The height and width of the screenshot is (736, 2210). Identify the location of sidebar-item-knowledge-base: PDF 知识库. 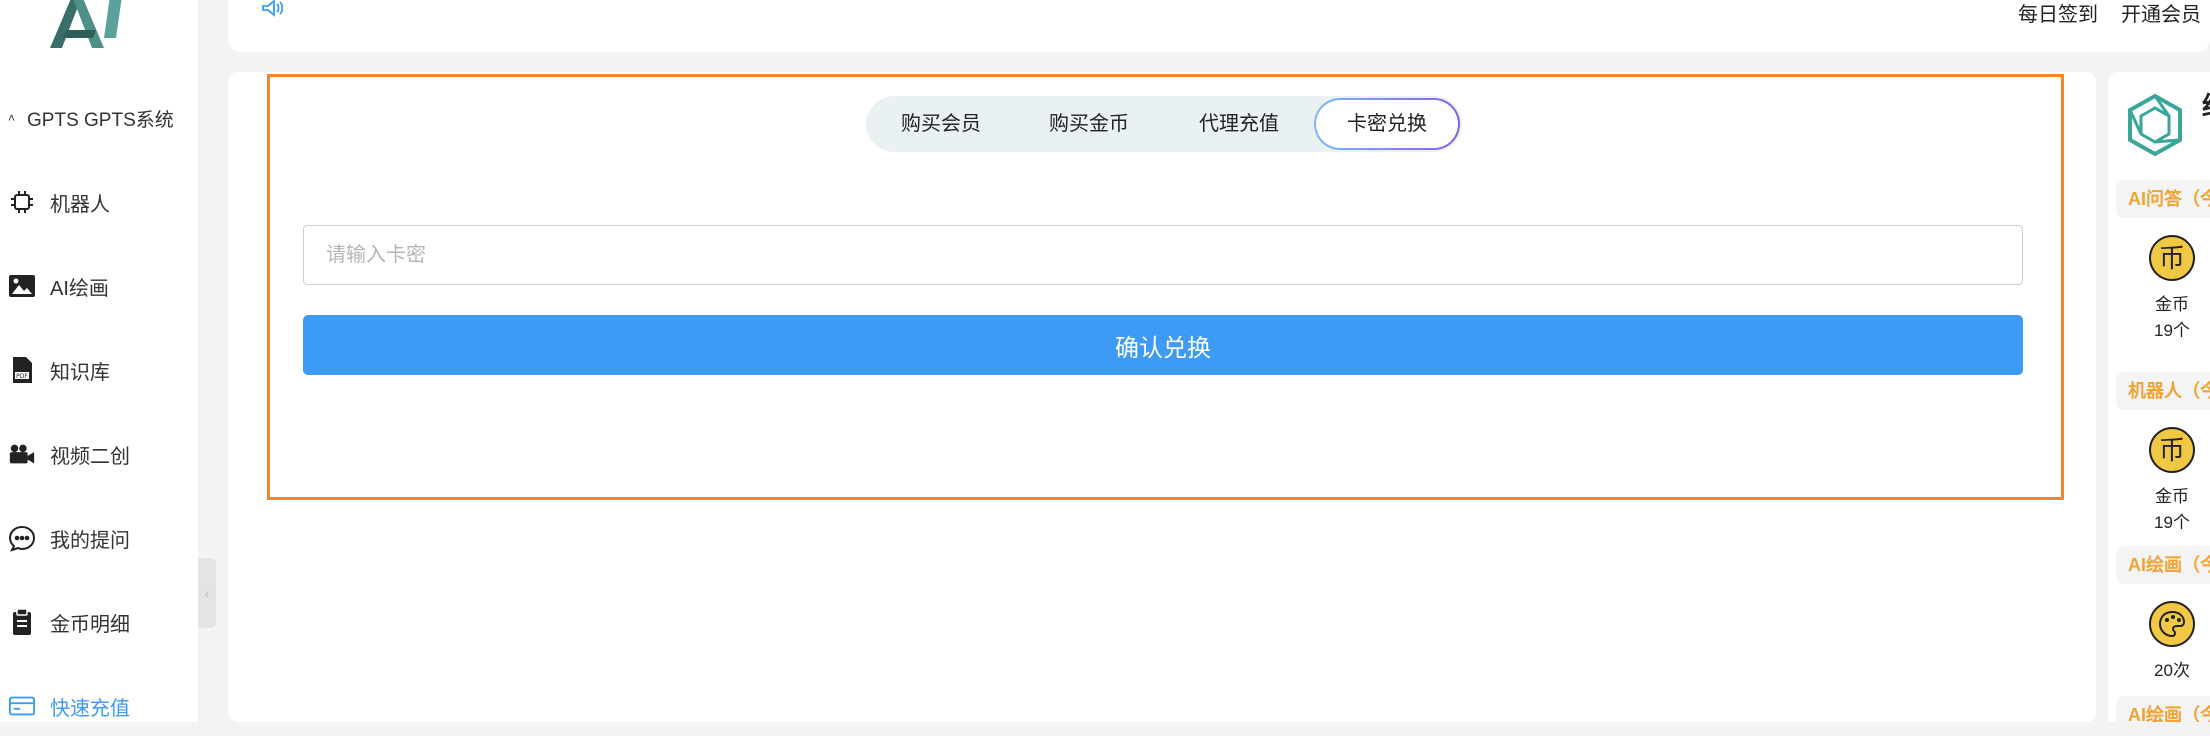
(99, 370).